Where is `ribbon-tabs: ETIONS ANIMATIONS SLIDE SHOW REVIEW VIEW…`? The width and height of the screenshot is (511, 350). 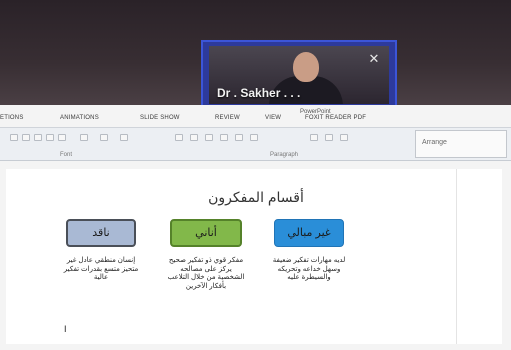 ribbon-tabs: ETIONS ANIMATIONS SLIDE SHOW REVIEW VIEW… is located at coordinates (255, 119).